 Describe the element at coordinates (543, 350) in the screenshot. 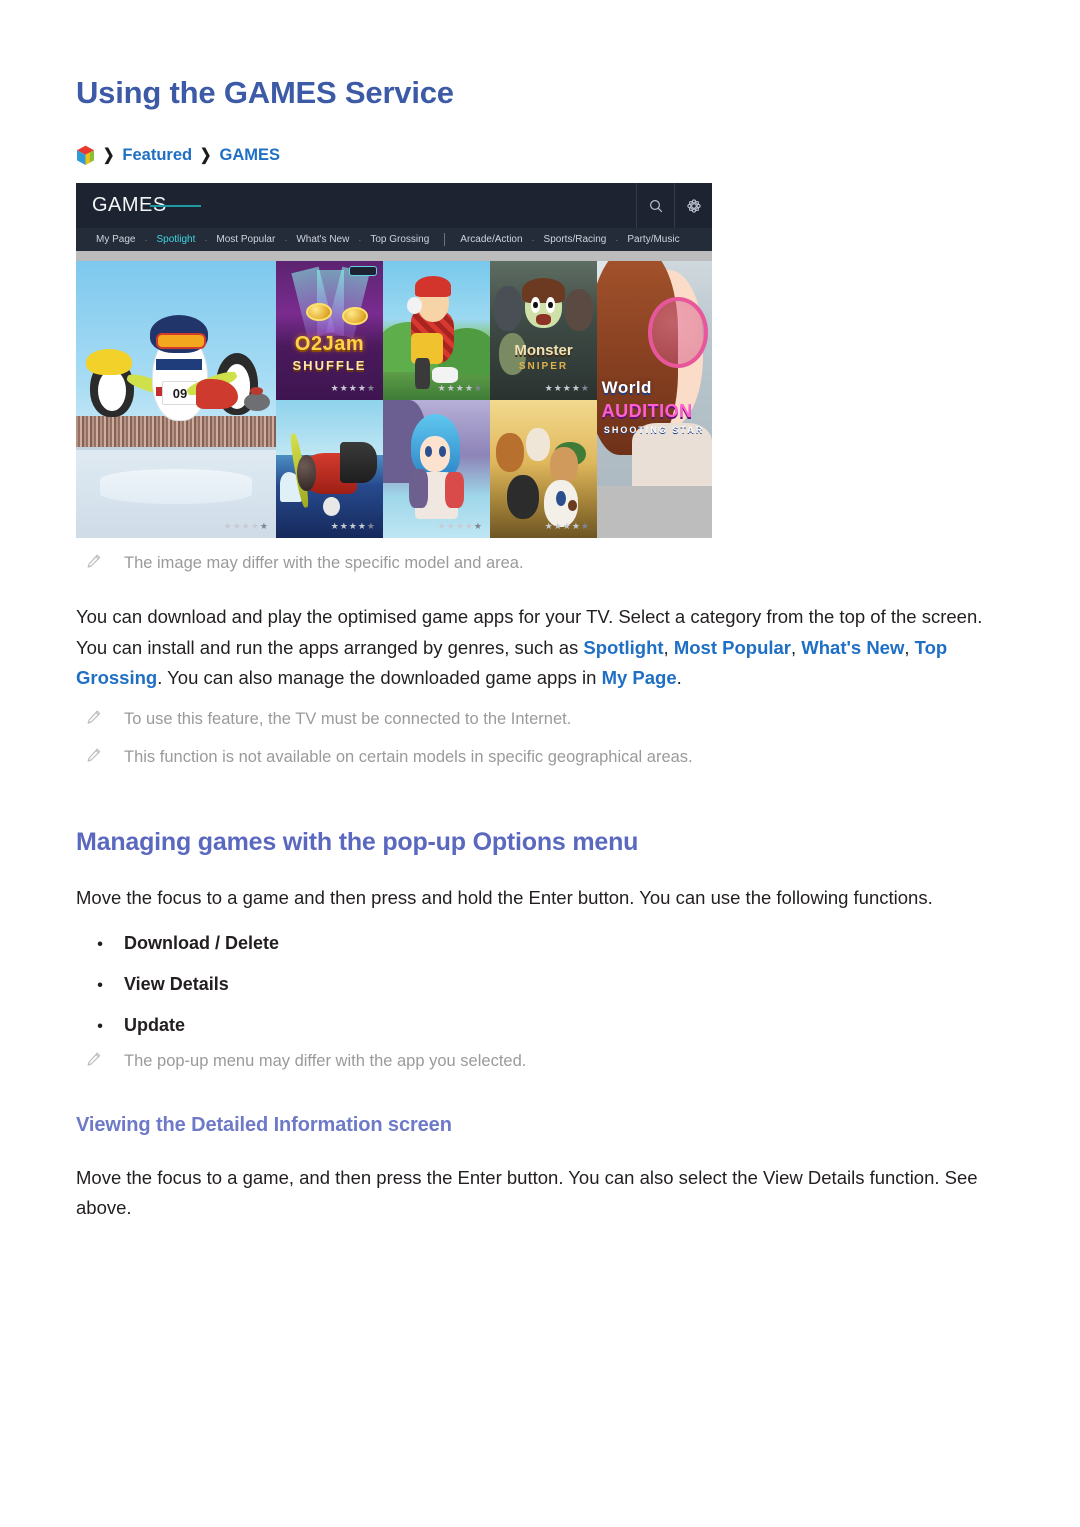

I see `tile-title: Monster` at that location.